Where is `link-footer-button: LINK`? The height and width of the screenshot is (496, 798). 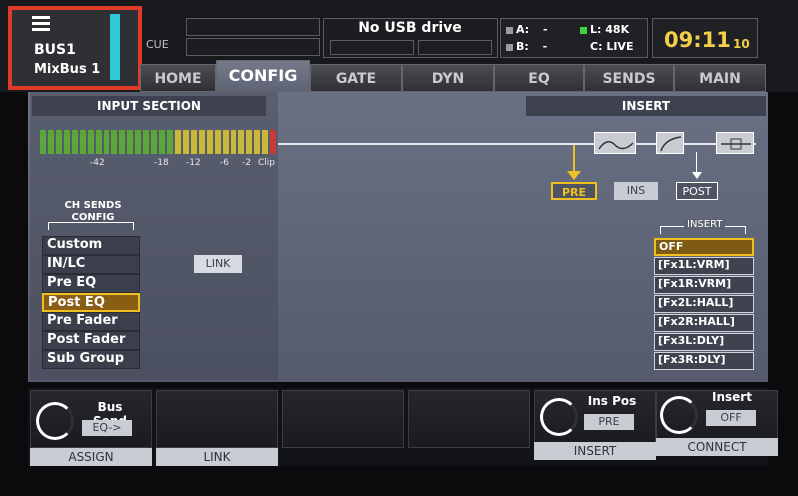 link-footer-button: LINK is located at coordinates (217, 457).